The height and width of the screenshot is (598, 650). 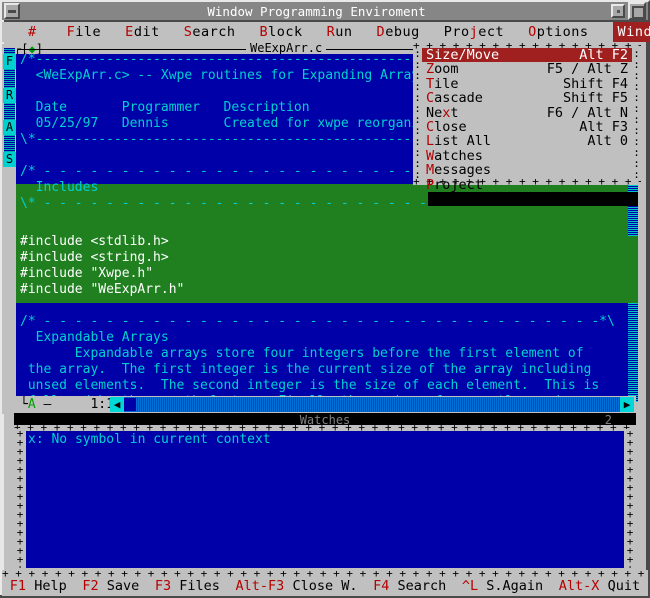 What do you see at coordinates (84, 32) in the screenshot?
I see `menu-item-file: File` at bounding box center [84, 32].